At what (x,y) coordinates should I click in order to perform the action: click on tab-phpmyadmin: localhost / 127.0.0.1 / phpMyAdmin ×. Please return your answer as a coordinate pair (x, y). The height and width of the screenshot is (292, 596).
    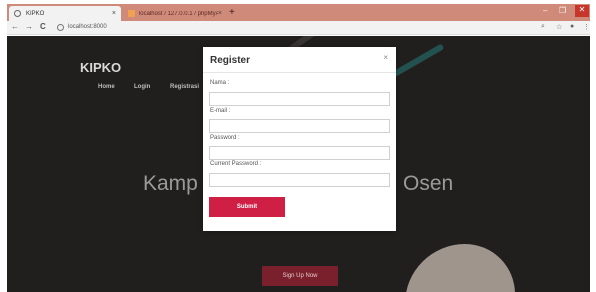
    Looking at the image, I should click on (175, 13).